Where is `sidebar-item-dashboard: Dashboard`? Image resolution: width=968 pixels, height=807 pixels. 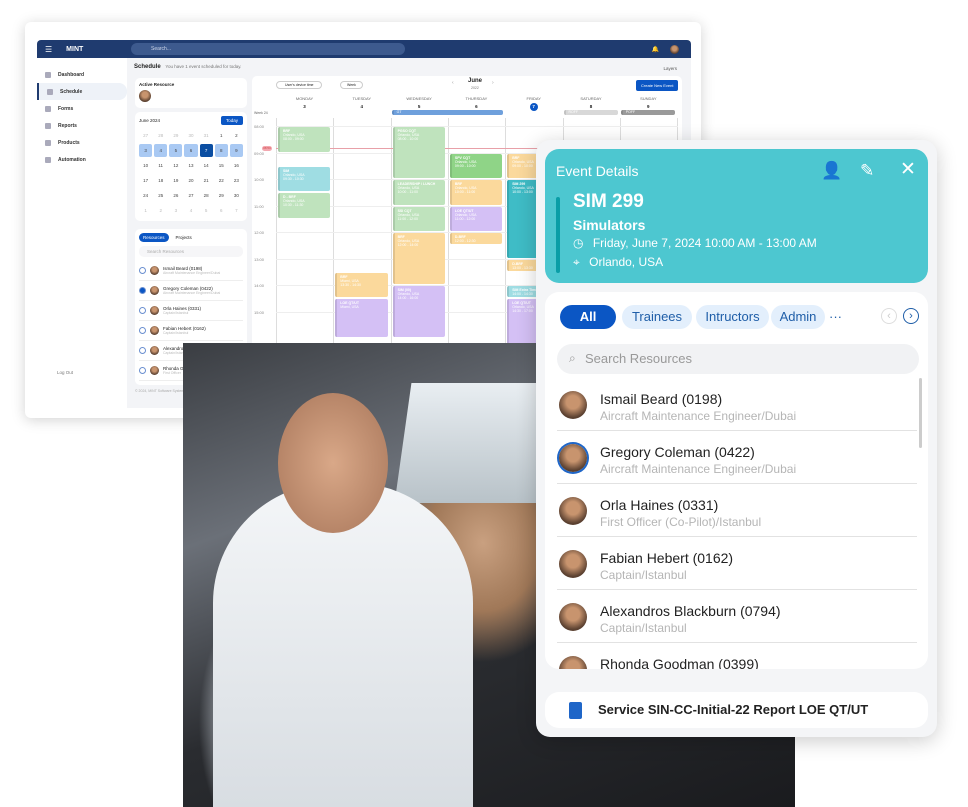
sidebar-item-dashboard: Dashboard is located at coordinates (82, 74).